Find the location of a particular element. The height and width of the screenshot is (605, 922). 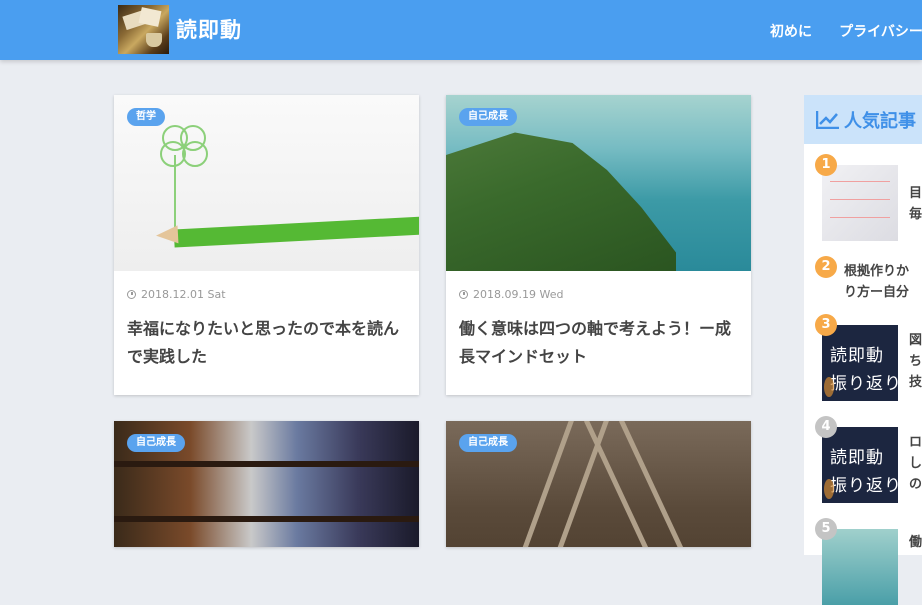

rank-badge: 5 is located at coordinates (826, 529).